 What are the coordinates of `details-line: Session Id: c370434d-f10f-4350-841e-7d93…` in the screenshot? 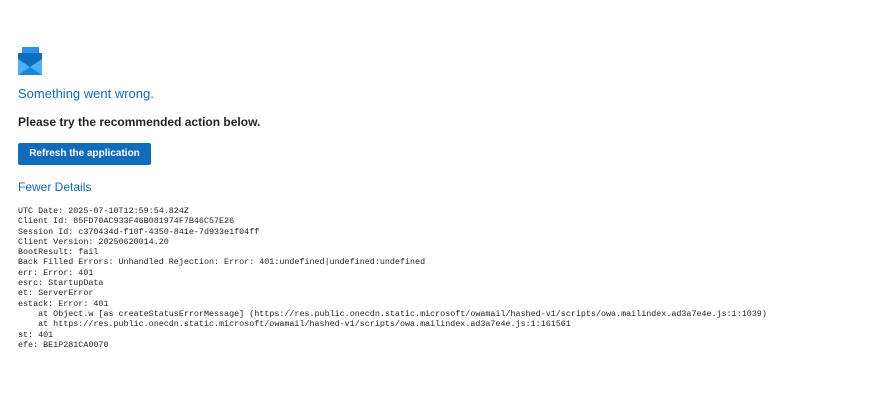 It's located at (139, 231).